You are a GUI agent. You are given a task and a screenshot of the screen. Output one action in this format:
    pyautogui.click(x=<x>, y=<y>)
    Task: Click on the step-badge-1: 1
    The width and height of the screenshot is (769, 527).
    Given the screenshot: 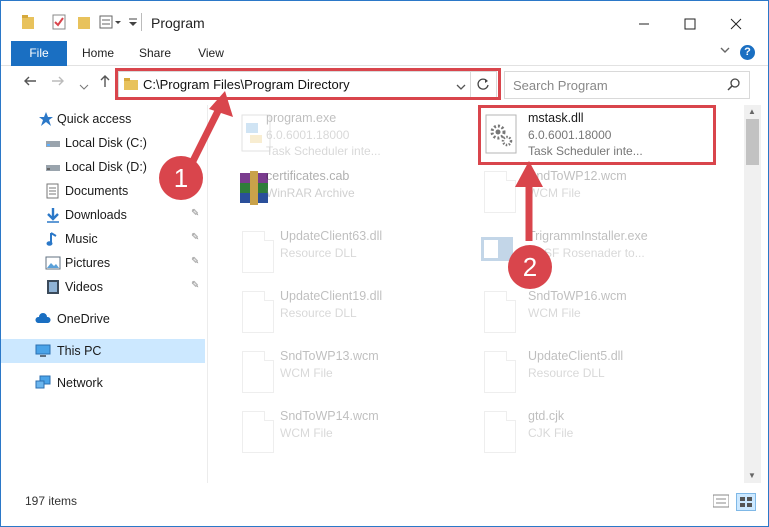 What is the action you would take?
    pyautogui.click(x=181, y=178)
    